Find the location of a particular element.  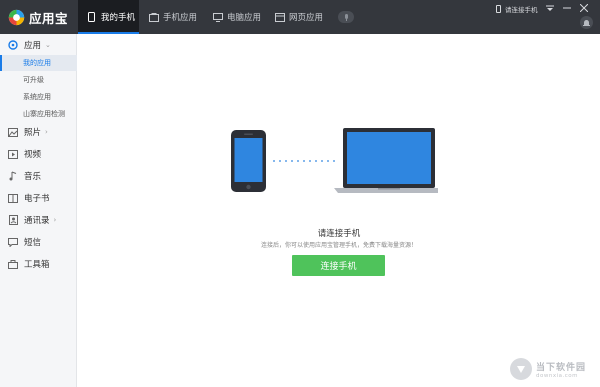

tab-web-apps: 网页应用 is located at coordinates (304, 17).